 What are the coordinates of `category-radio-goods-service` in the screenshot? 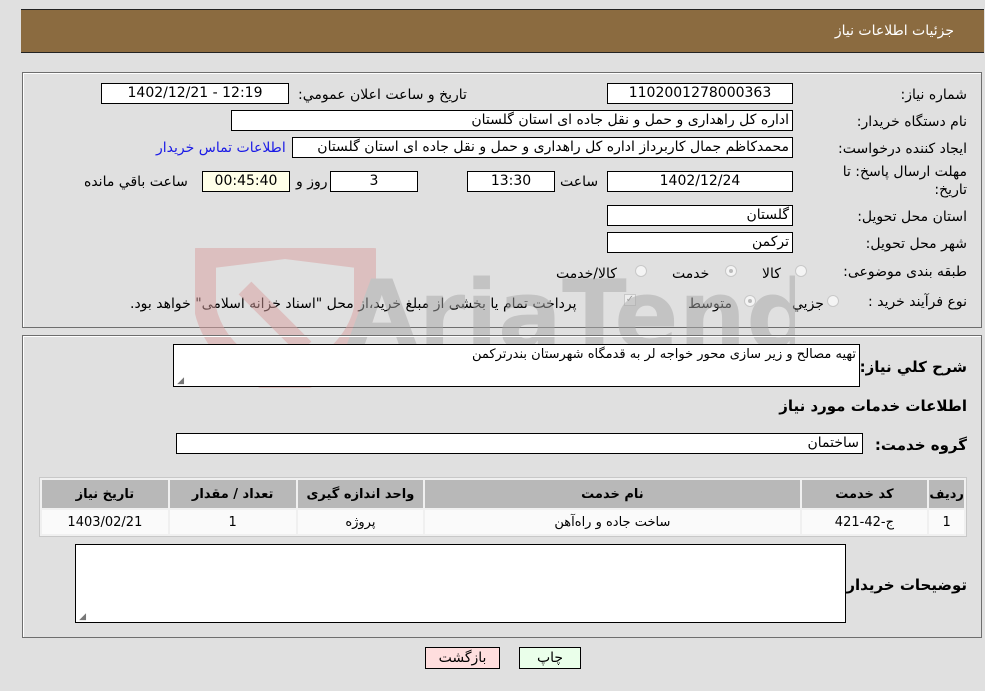 It's located at (641, 271).